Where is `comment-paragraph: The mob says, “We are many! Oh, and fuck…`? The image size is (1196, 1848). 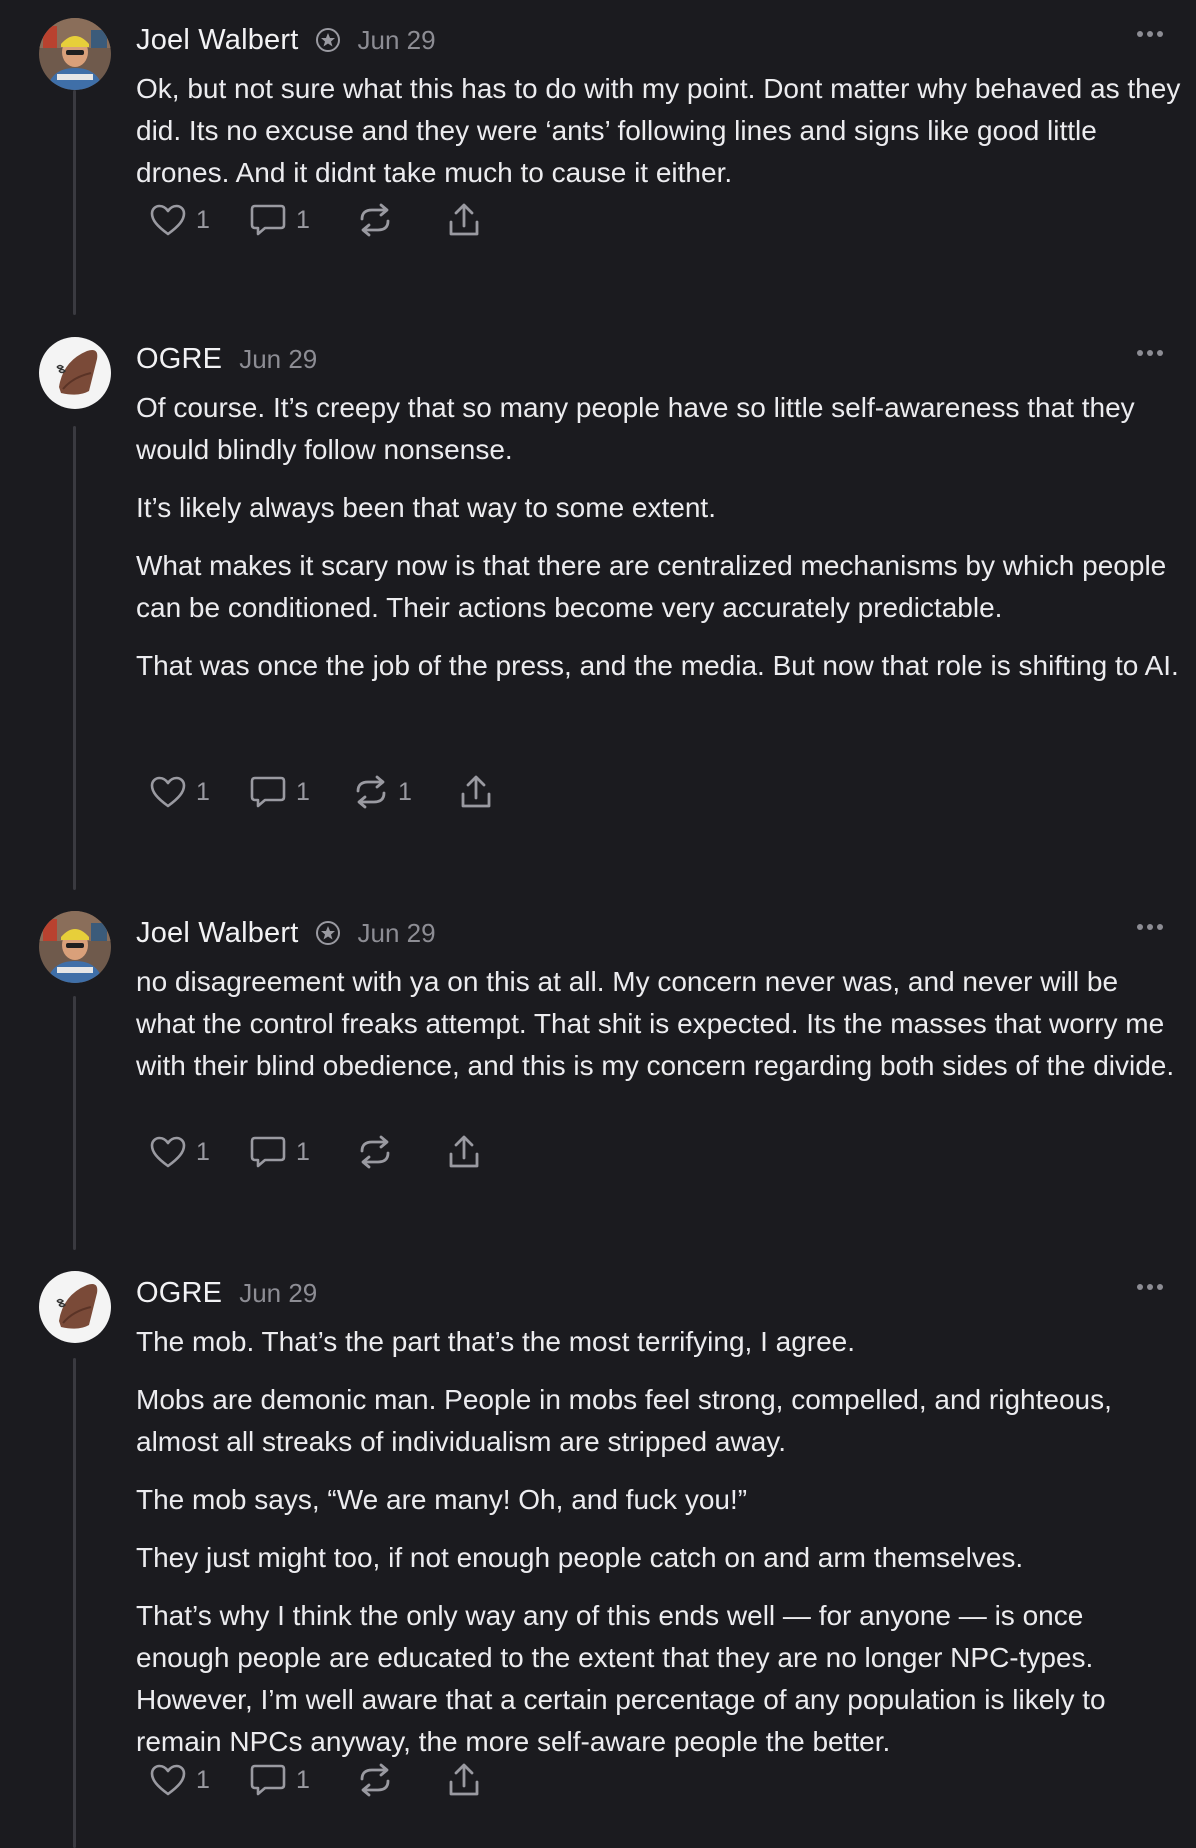 comment-paragraph: The mob says, “We are many! Oh, and fuck… is located at coordinates (442, 1499).